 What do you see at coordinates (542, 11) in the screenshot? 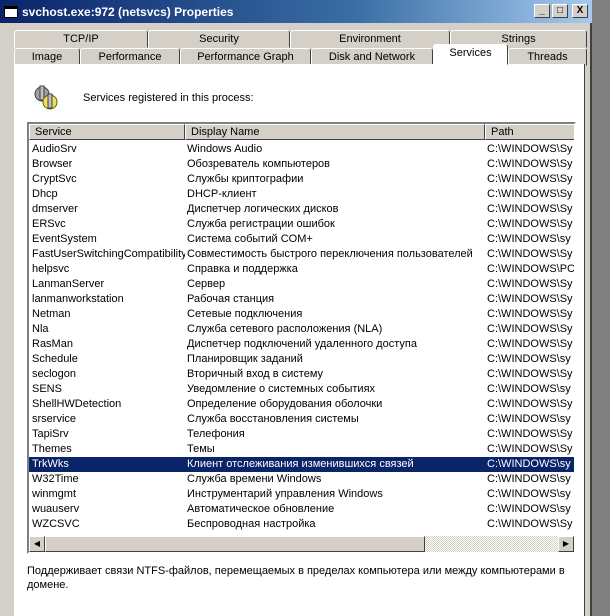
I see `minimize-button: _` at bounding box center [542, 11].